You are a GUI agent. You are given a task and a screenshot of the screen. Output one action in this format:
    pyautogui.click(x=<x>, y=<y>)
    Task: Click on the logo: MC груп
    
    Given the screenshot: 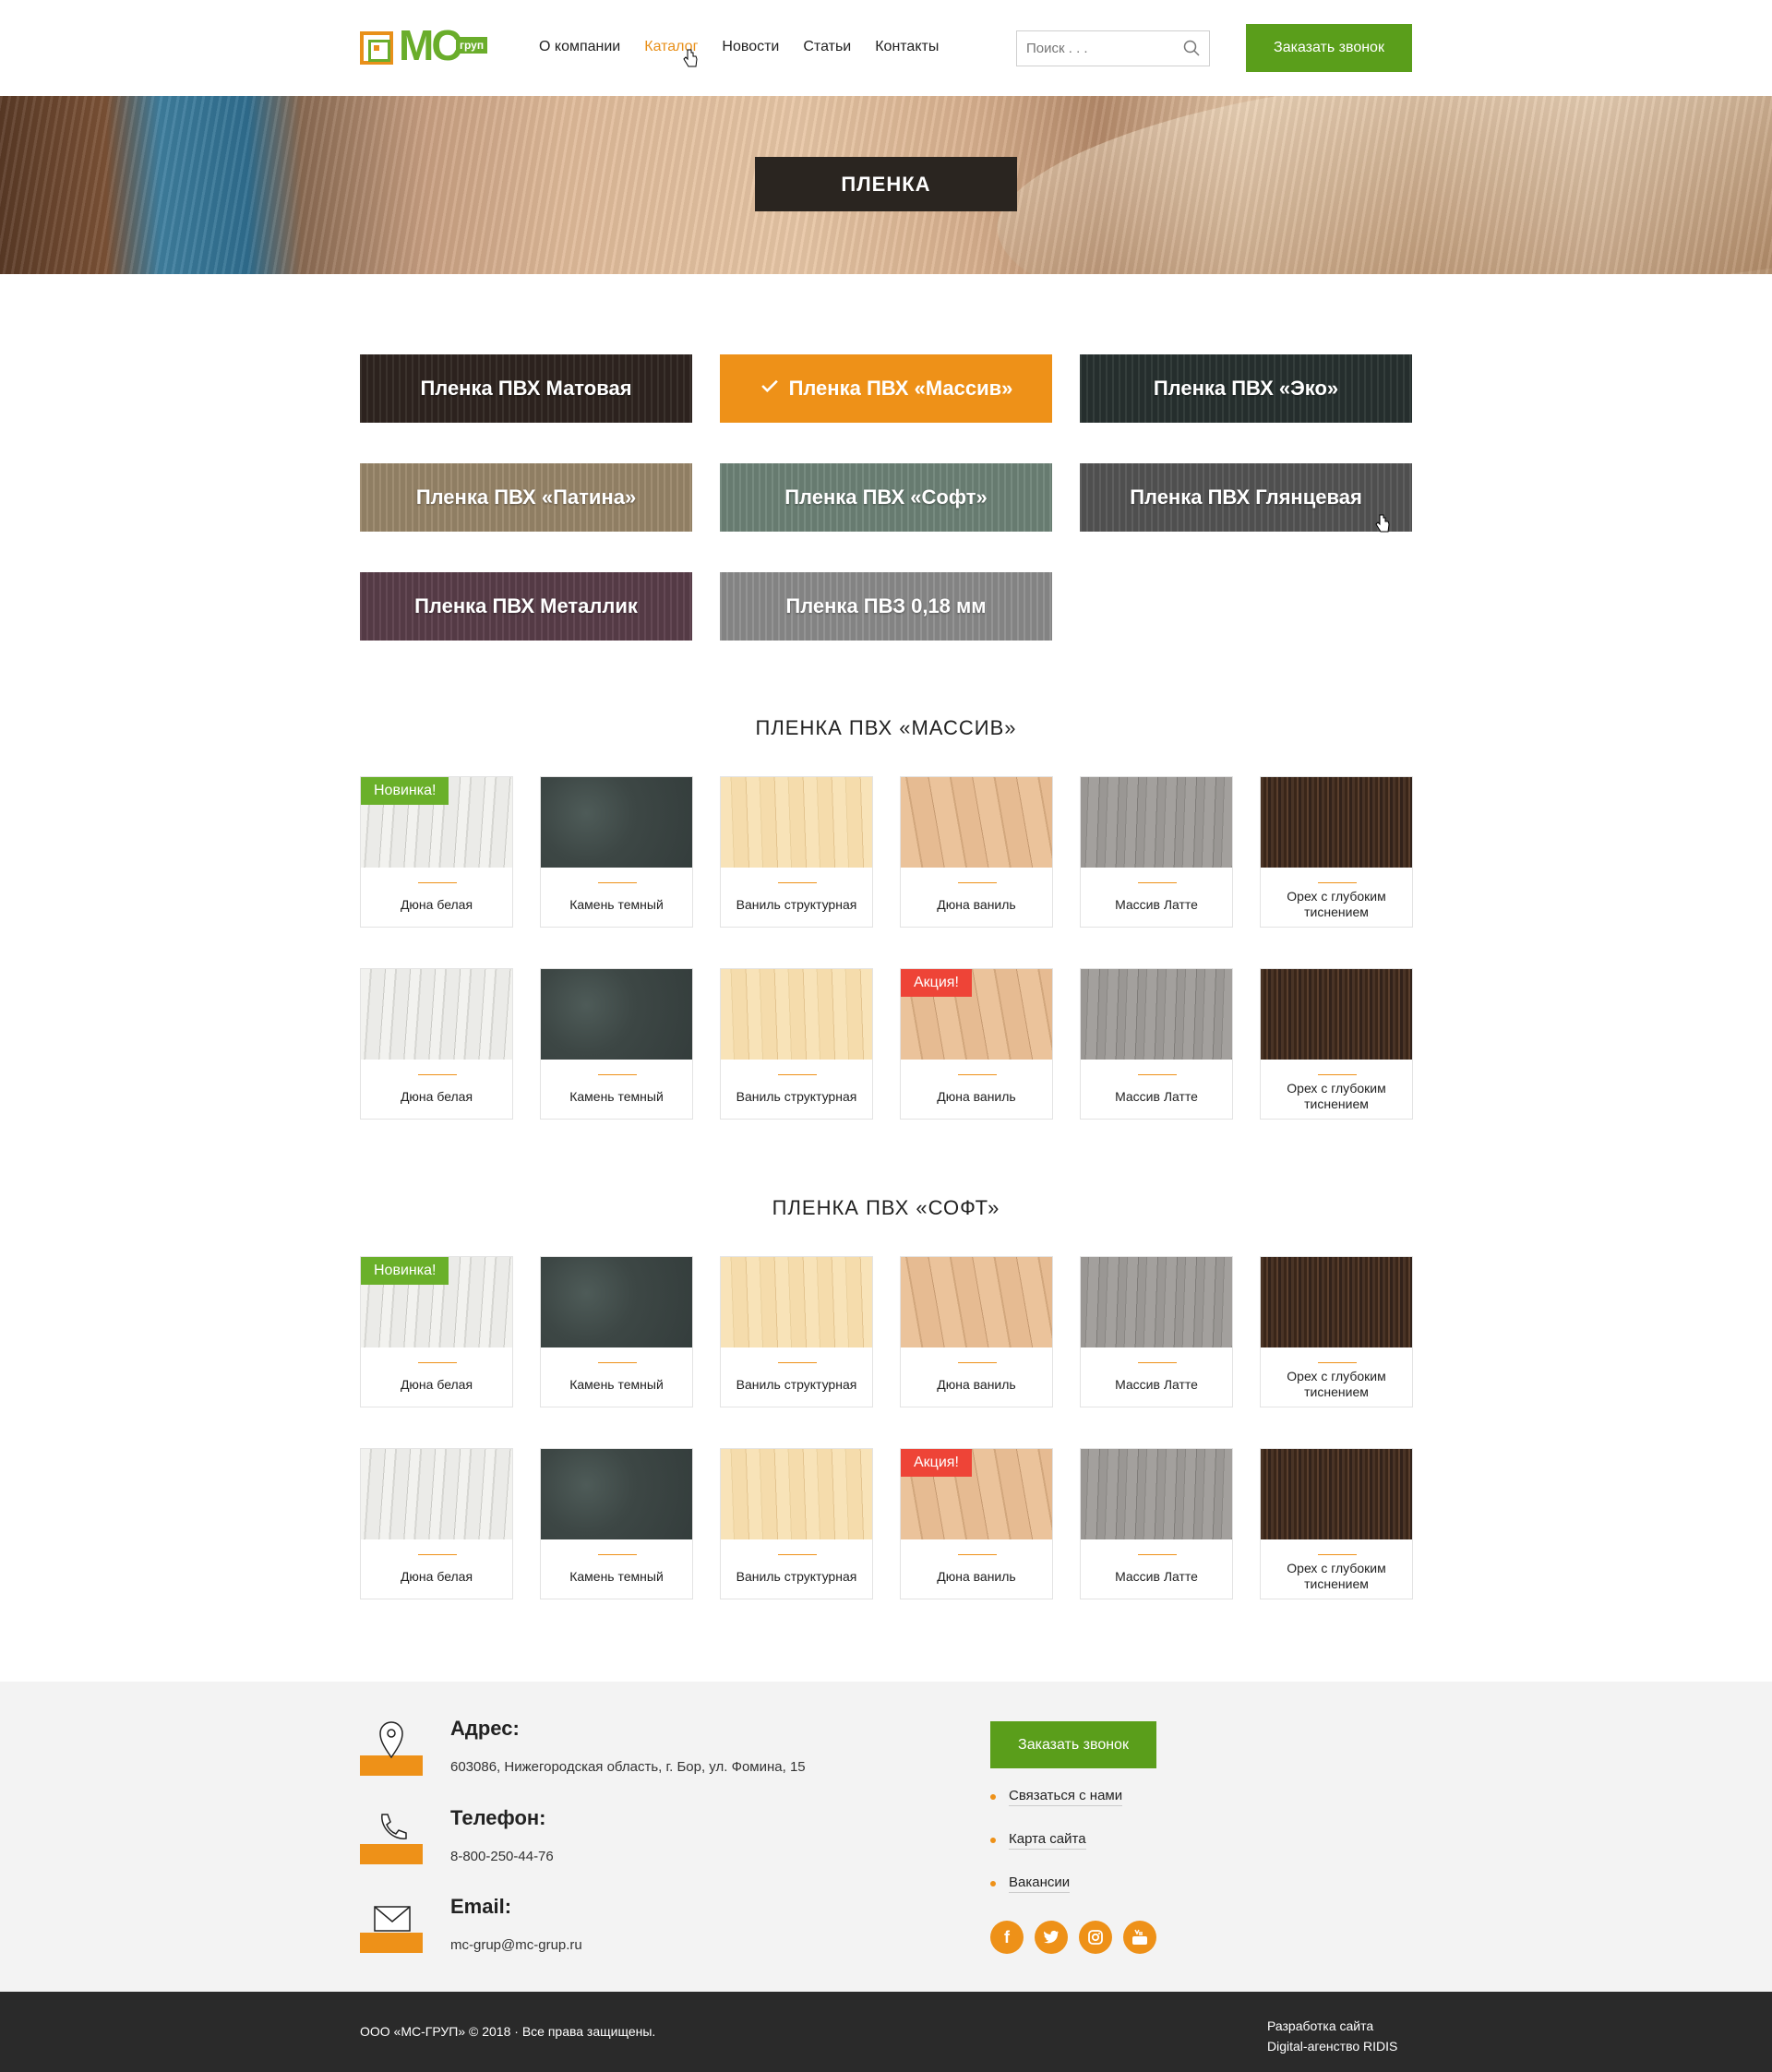 What is the action you would take?
    pyautogui.click(x=425, y=45)
    